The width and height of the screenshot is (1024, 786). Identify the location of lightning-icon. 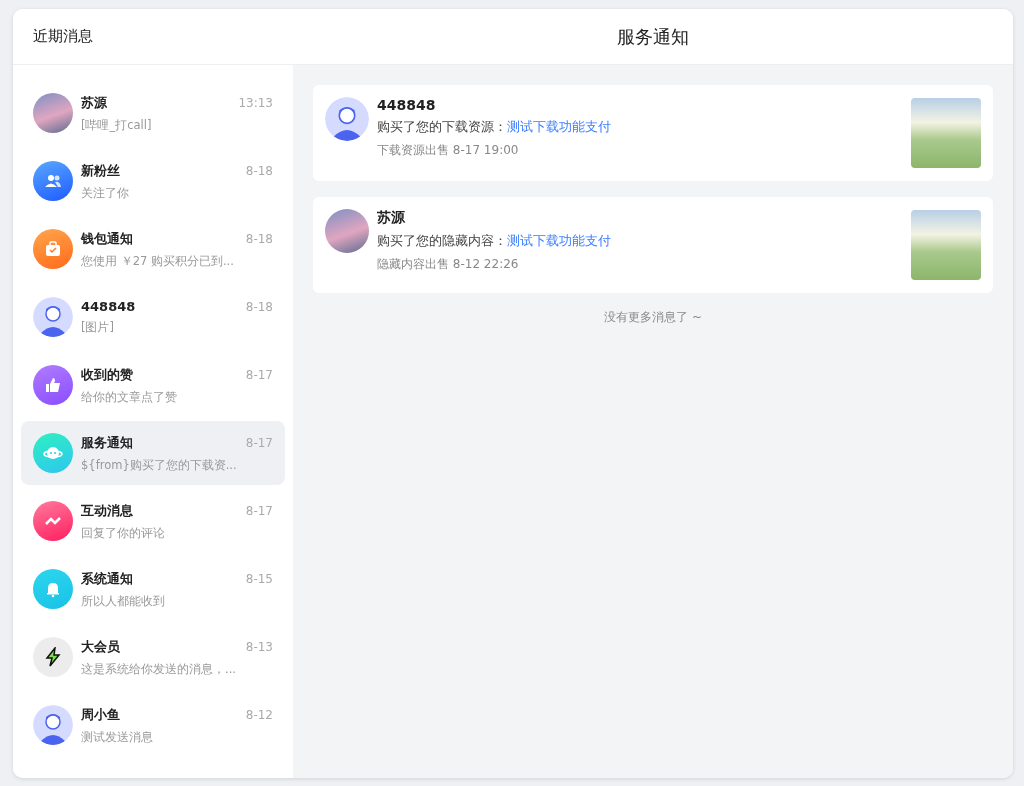
(53, 657).